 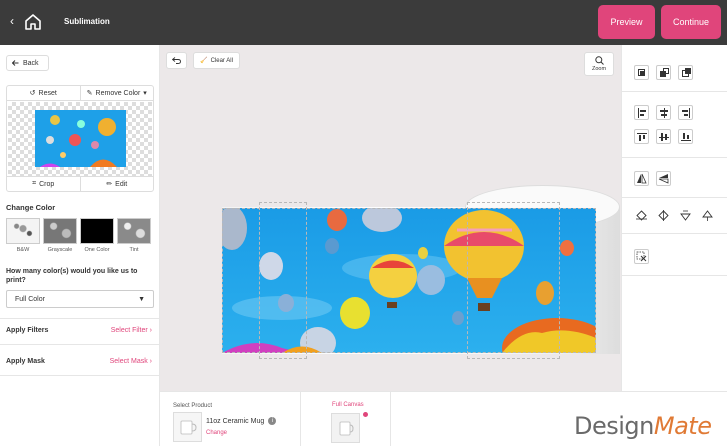 What do you see at coordinates (60, 250) in the screenshot?
I see `grayscale-label: Grayscale` at bounding box center [60, 250].